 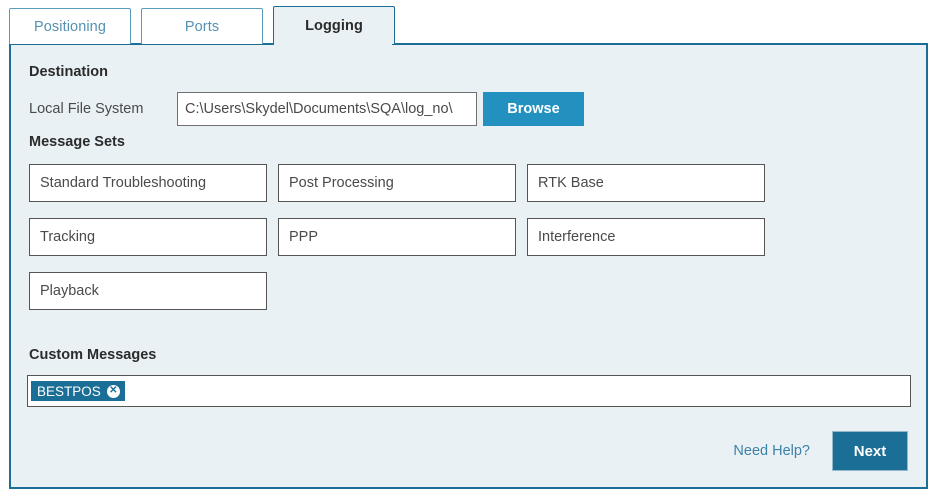 I want to click on message-set-post-processing: Post Processing, so click(x=397, y=183).